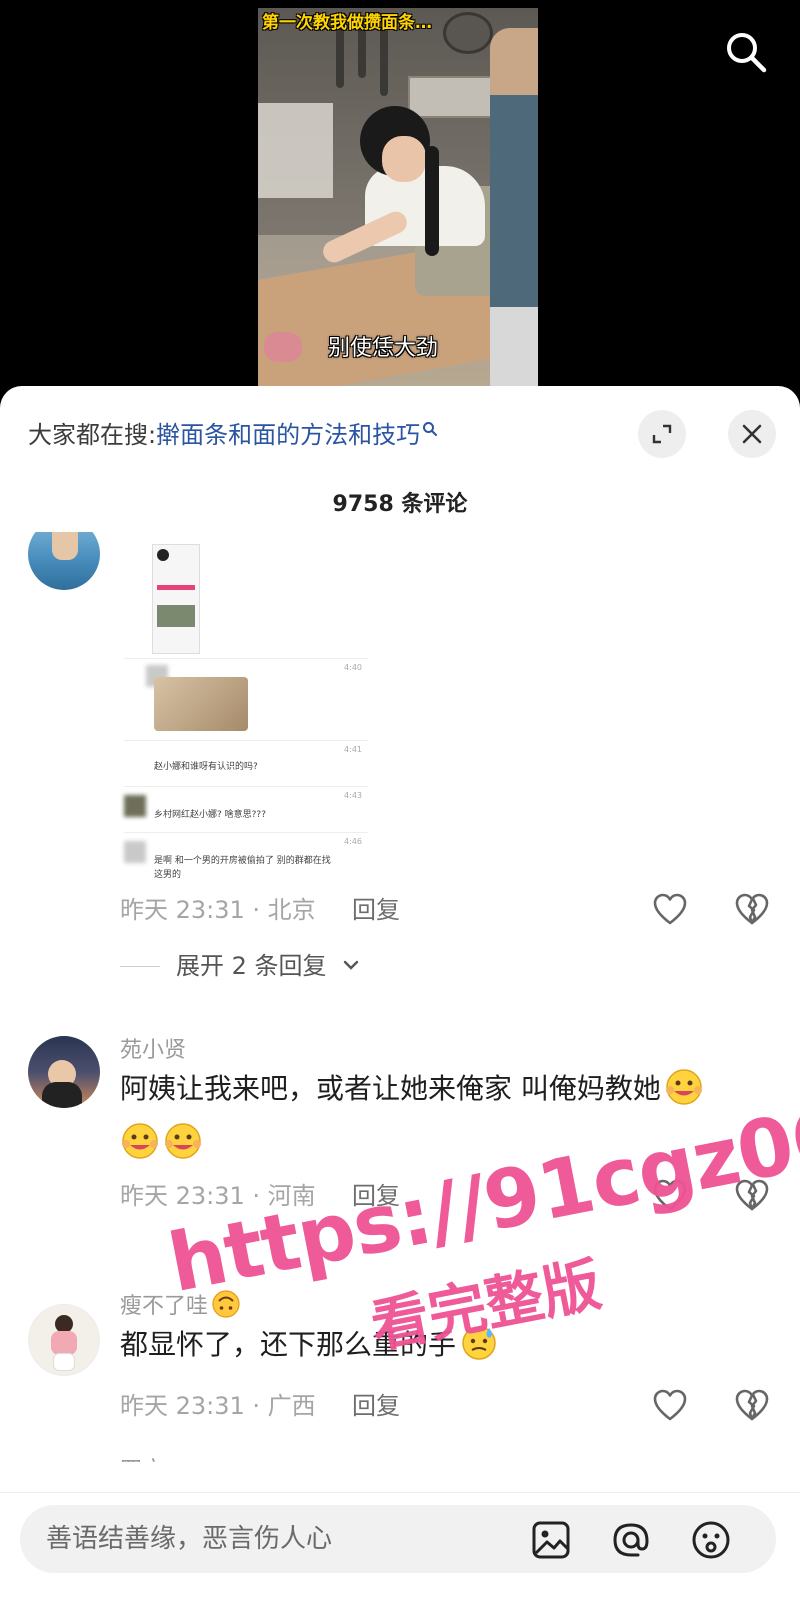 The image size is (800, 1605). I want to click on search-icon, so click(746, 52).